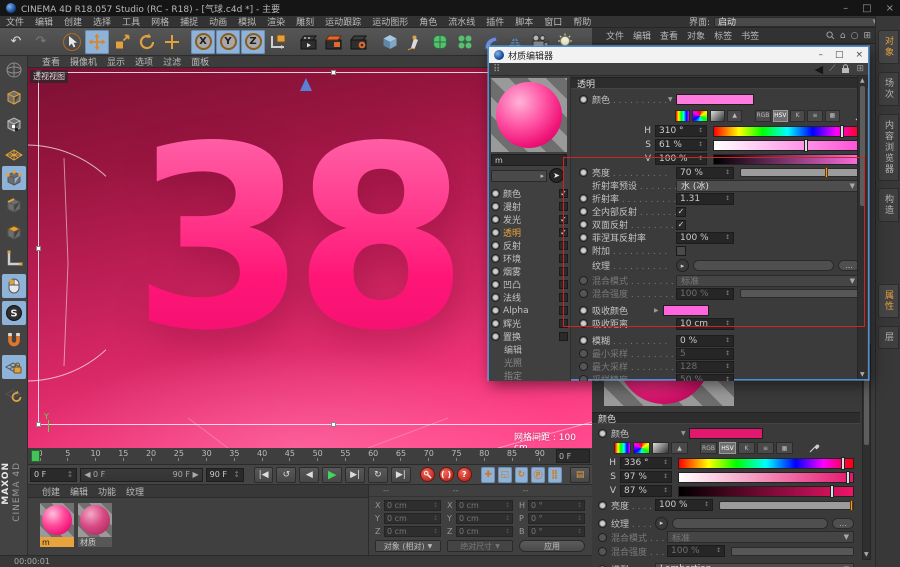 The width and height of the screenshot is (900, 567). What do you see at coordinates (461, 23) in the screenshot?
I see `menu-item: 流水线` at bounding box center [461, 23].